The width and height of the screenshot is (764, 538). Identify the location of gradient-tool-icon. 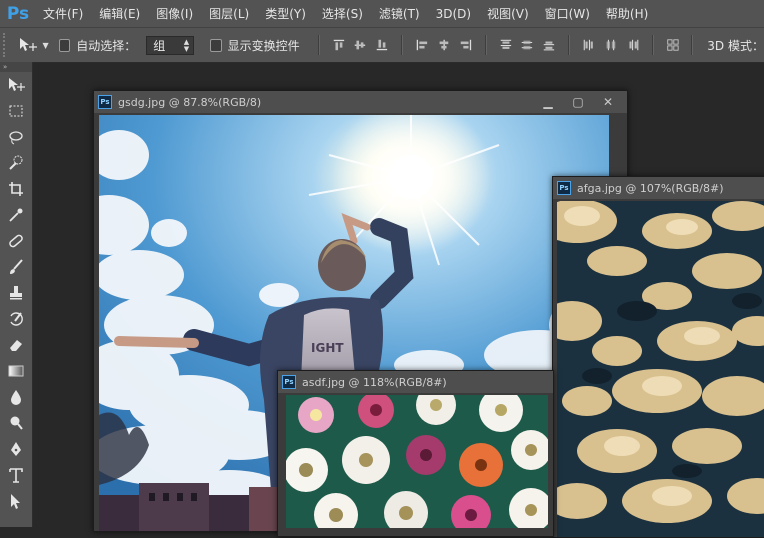
(16, 371).